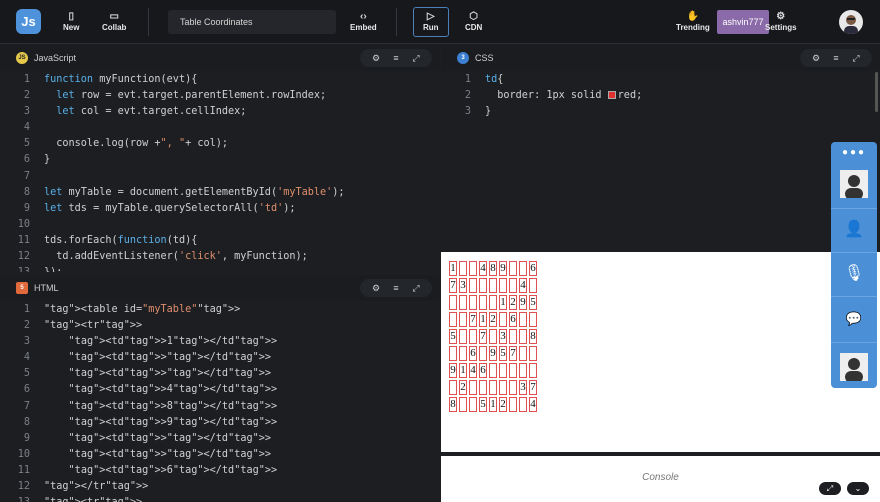 Image resolution: width=880 pixels, height=502 pixels. Describe the element at coordinates (660, 96) in the screenshot. I see `code-line: 2 border: 1px solid red;` at that location.